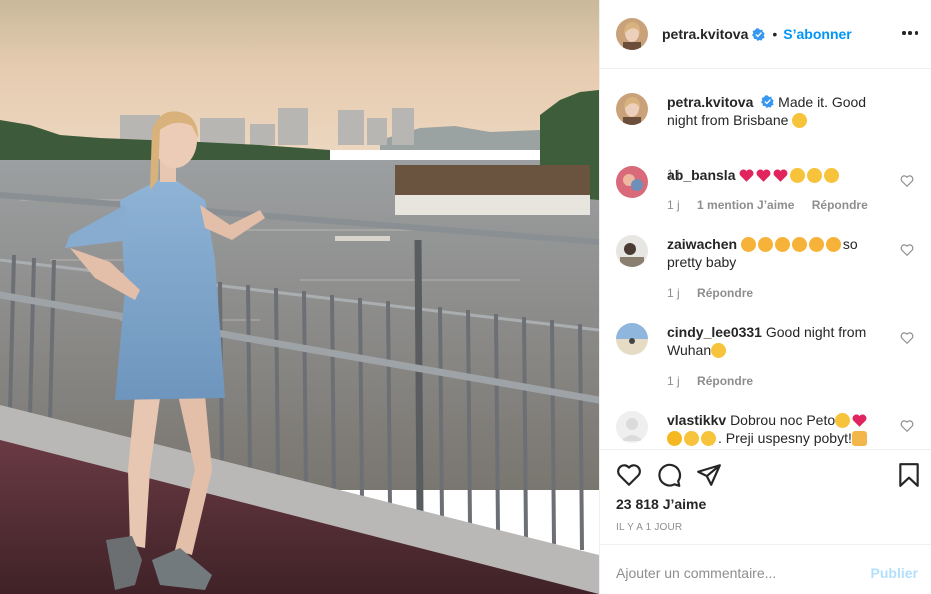  I want to click on comment-username: vlastikkv, so click(696, 420).